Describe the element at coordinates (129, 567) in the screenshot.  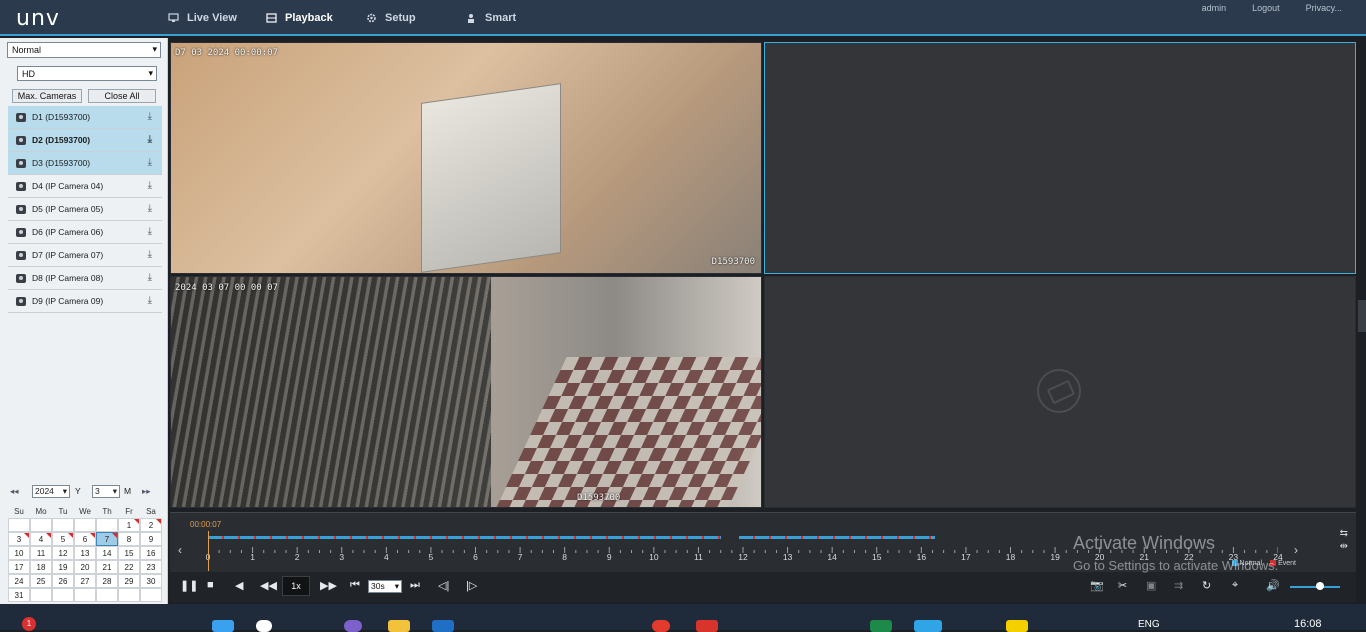
I see `calendar-day: 22` at that location.